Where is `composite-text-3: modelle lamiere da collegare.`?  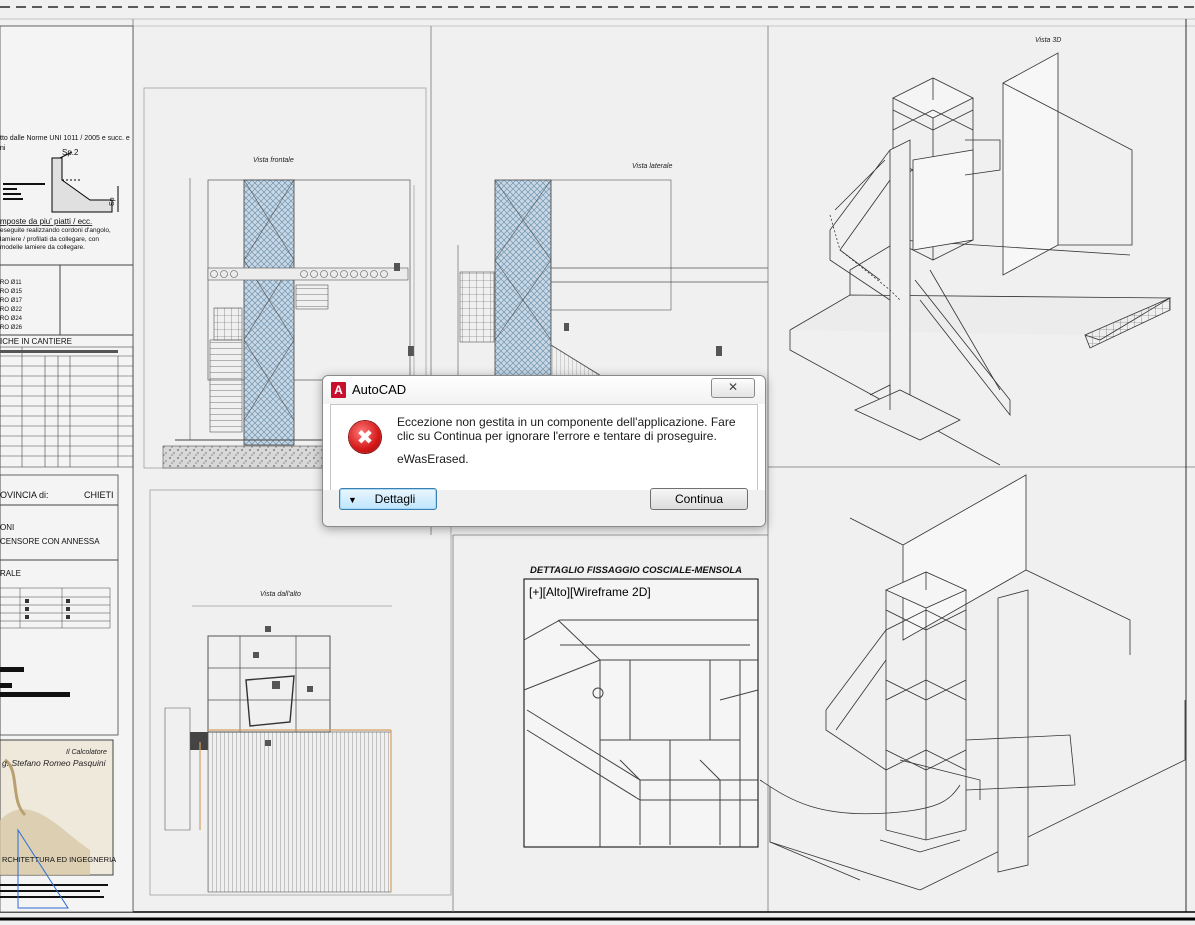 composite-text-3: modelle lamiere da collegare. is located at coordinates (42, 247).